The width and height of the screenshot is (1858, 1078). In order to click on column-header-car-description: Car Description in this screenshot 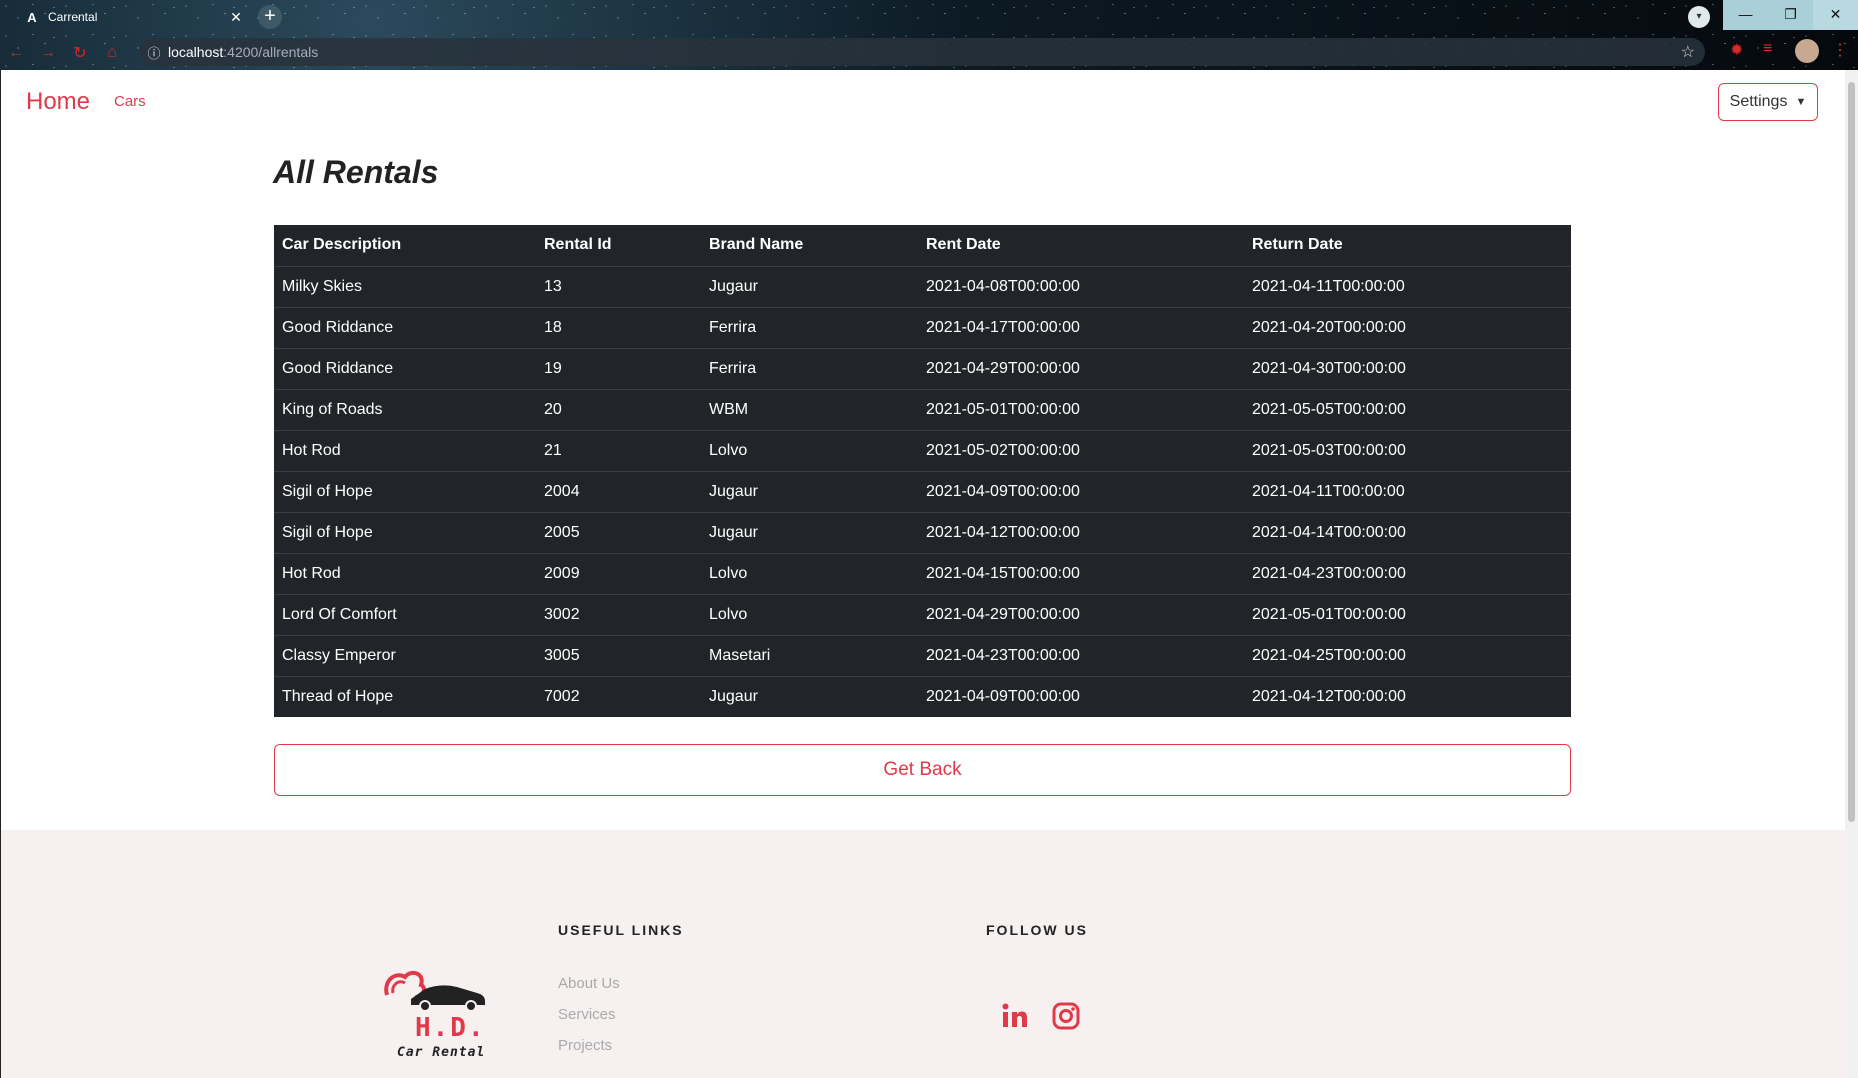, I will do `click(342, 245)`.